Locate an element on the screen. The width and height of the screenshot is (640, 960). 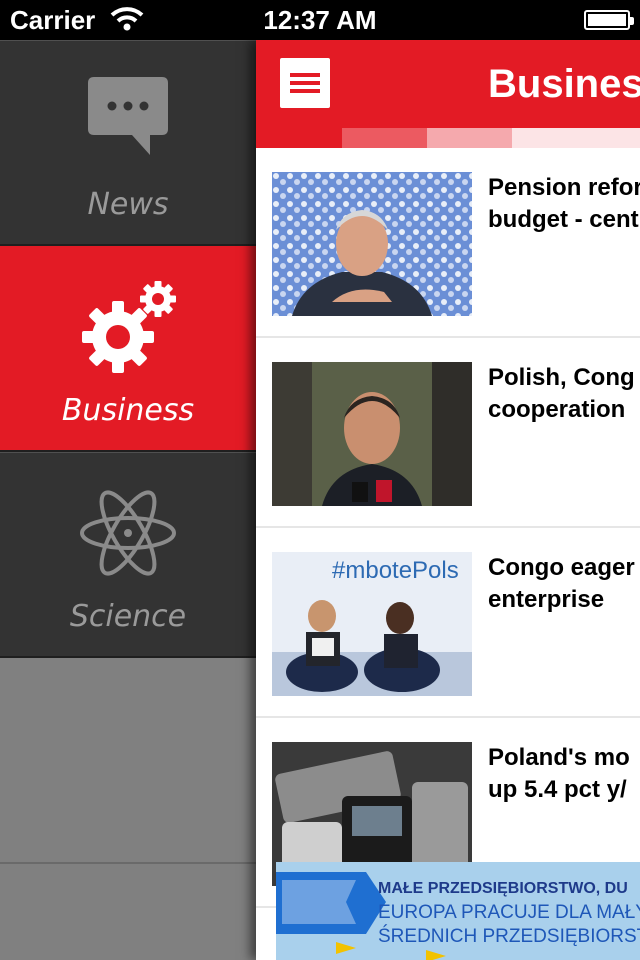
banner-text-line: EUROPA PRACUJE DLA MAŁYCH is located at coordinates (509, 912).